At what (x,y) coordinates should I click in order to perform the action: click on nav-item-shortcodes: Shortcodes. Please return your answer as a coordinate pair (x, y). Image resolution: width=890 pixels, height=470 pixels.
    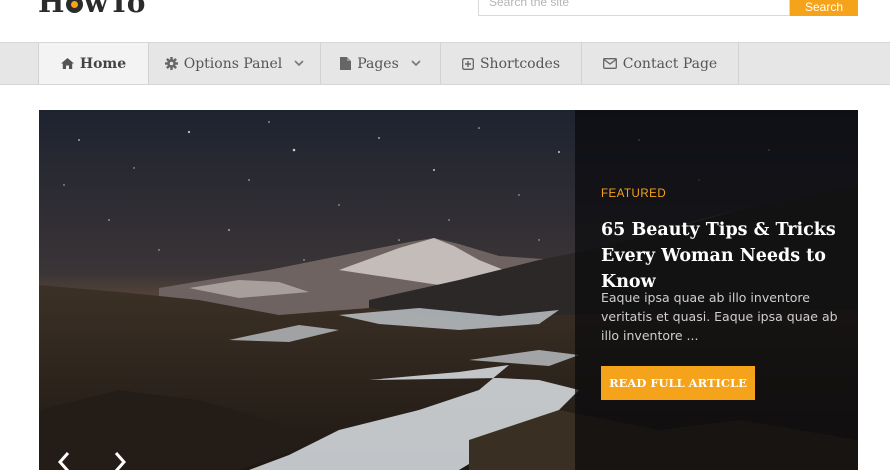
    Looking at the image, I should click on (511, 63).